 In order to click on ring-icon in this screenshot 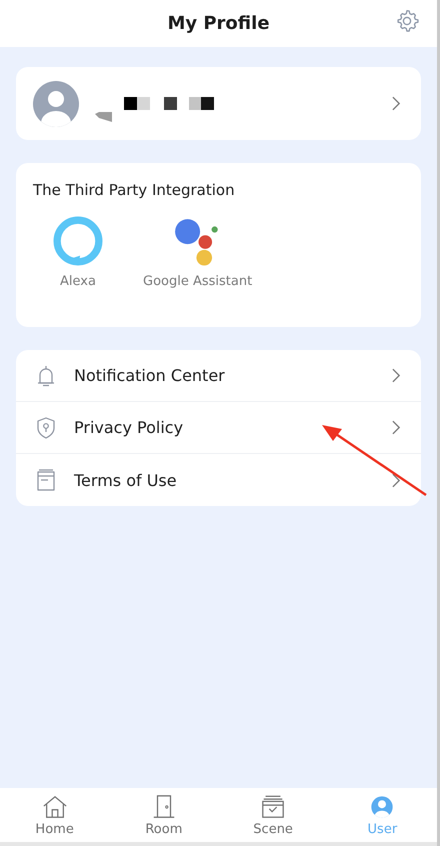, I will do `click(78, 241)`.